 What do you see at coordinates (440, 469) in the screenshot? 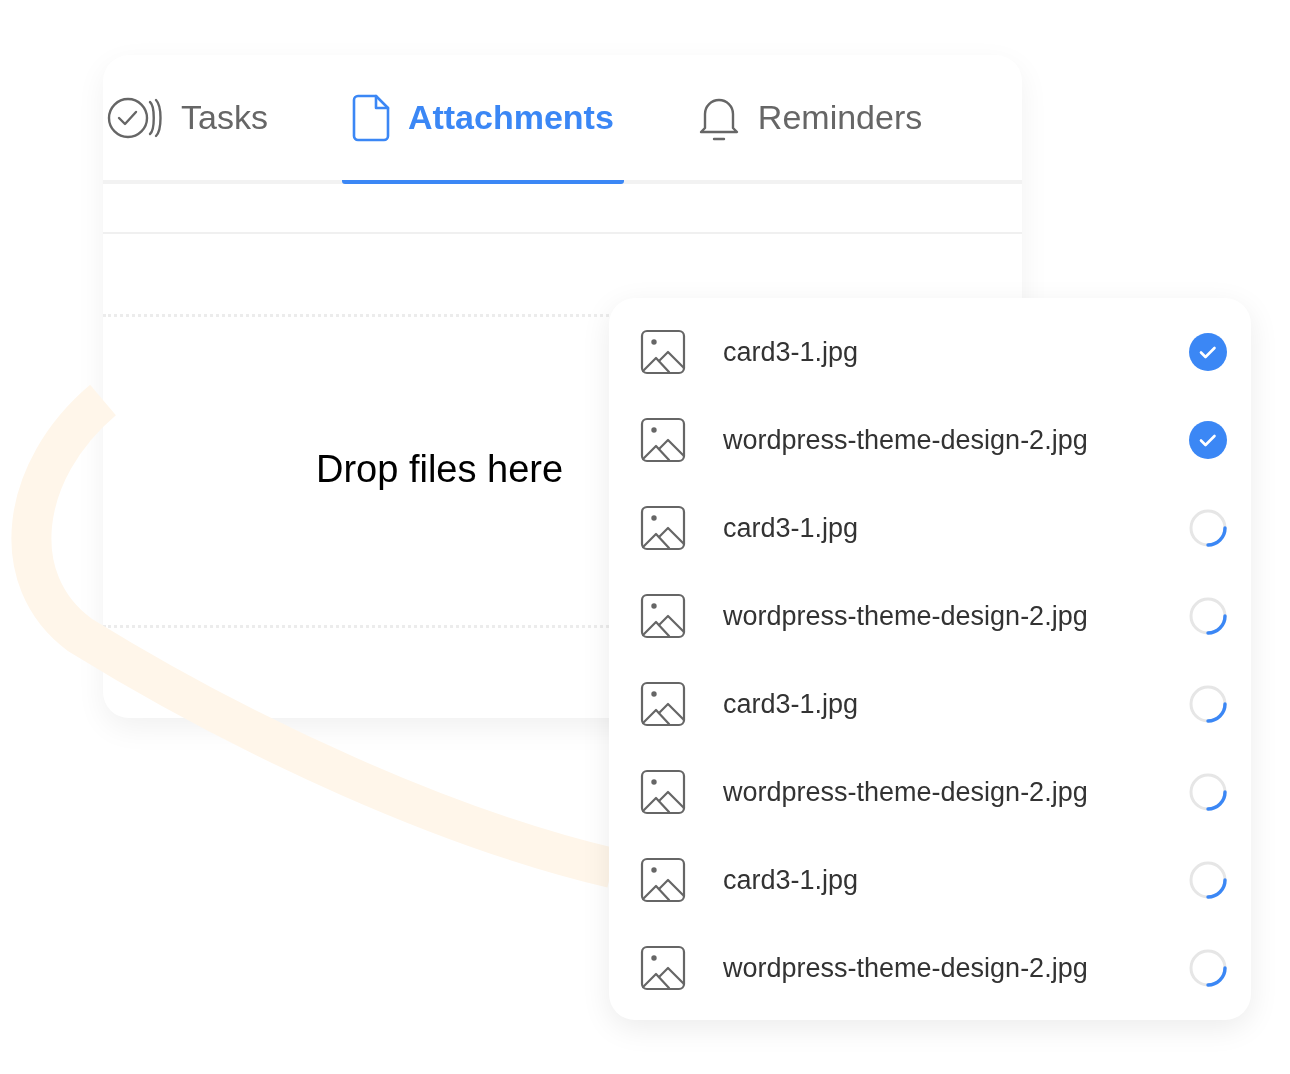
I see `drop-zone-label: Drop files here` at bounding box center [440, 469].